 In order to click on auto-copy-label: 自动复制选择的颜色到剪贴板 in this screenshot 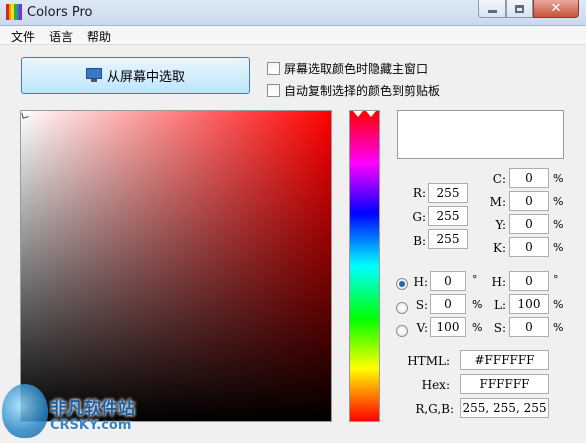, I will do `click(362, 91)`.